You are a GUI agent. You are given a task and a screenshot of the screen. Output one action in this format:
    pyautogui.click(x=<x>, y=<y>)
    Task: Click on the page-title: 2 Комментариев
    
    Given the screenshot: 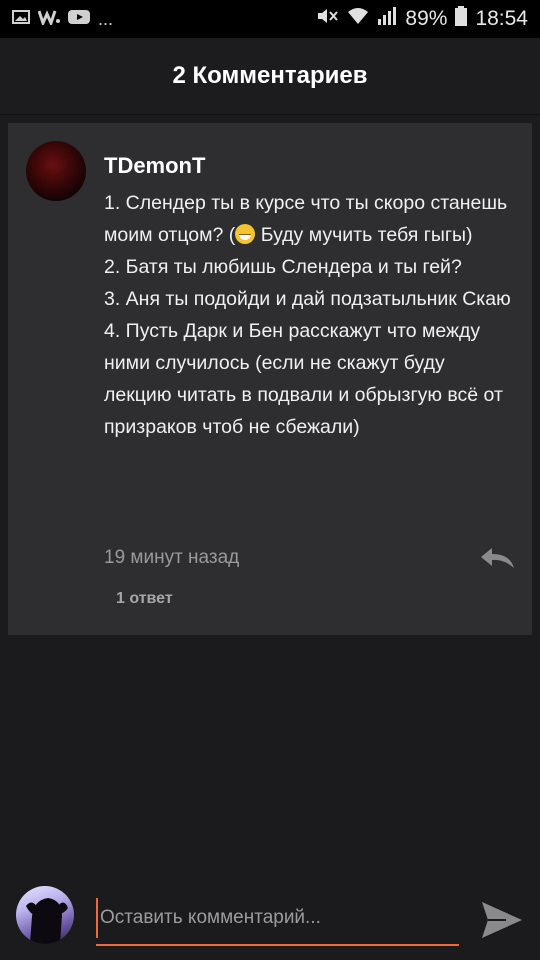 What is the action you would take?
    pyautogui.click(x=270, y=75)
    